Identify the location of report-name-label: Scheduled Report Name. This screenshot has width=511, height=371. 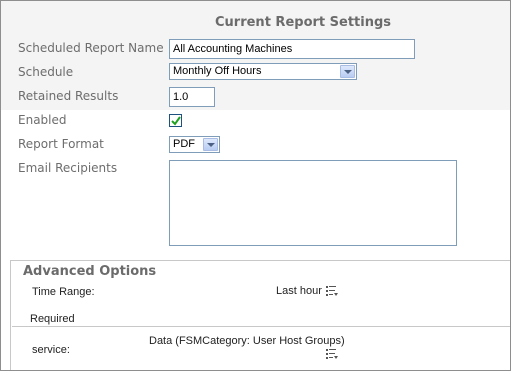
(91, 48).